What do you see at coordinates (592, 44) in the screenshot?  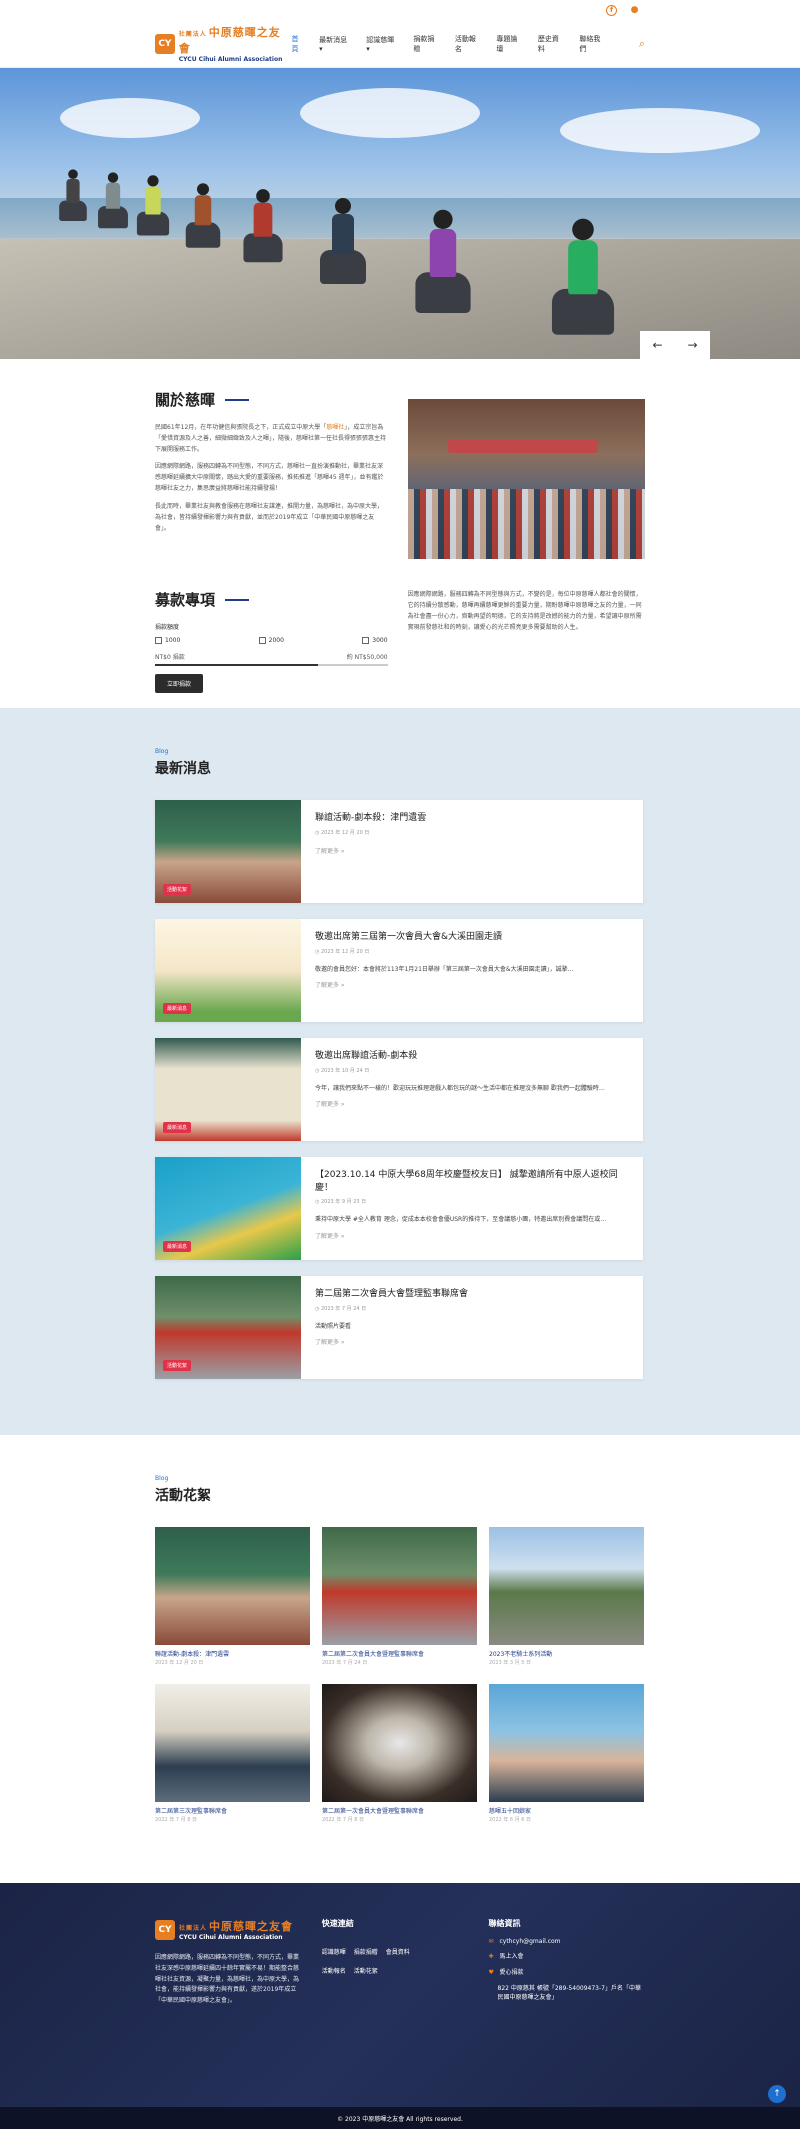 I see `nav-contact: 聯絡我們` at bounding box center [592, 44].